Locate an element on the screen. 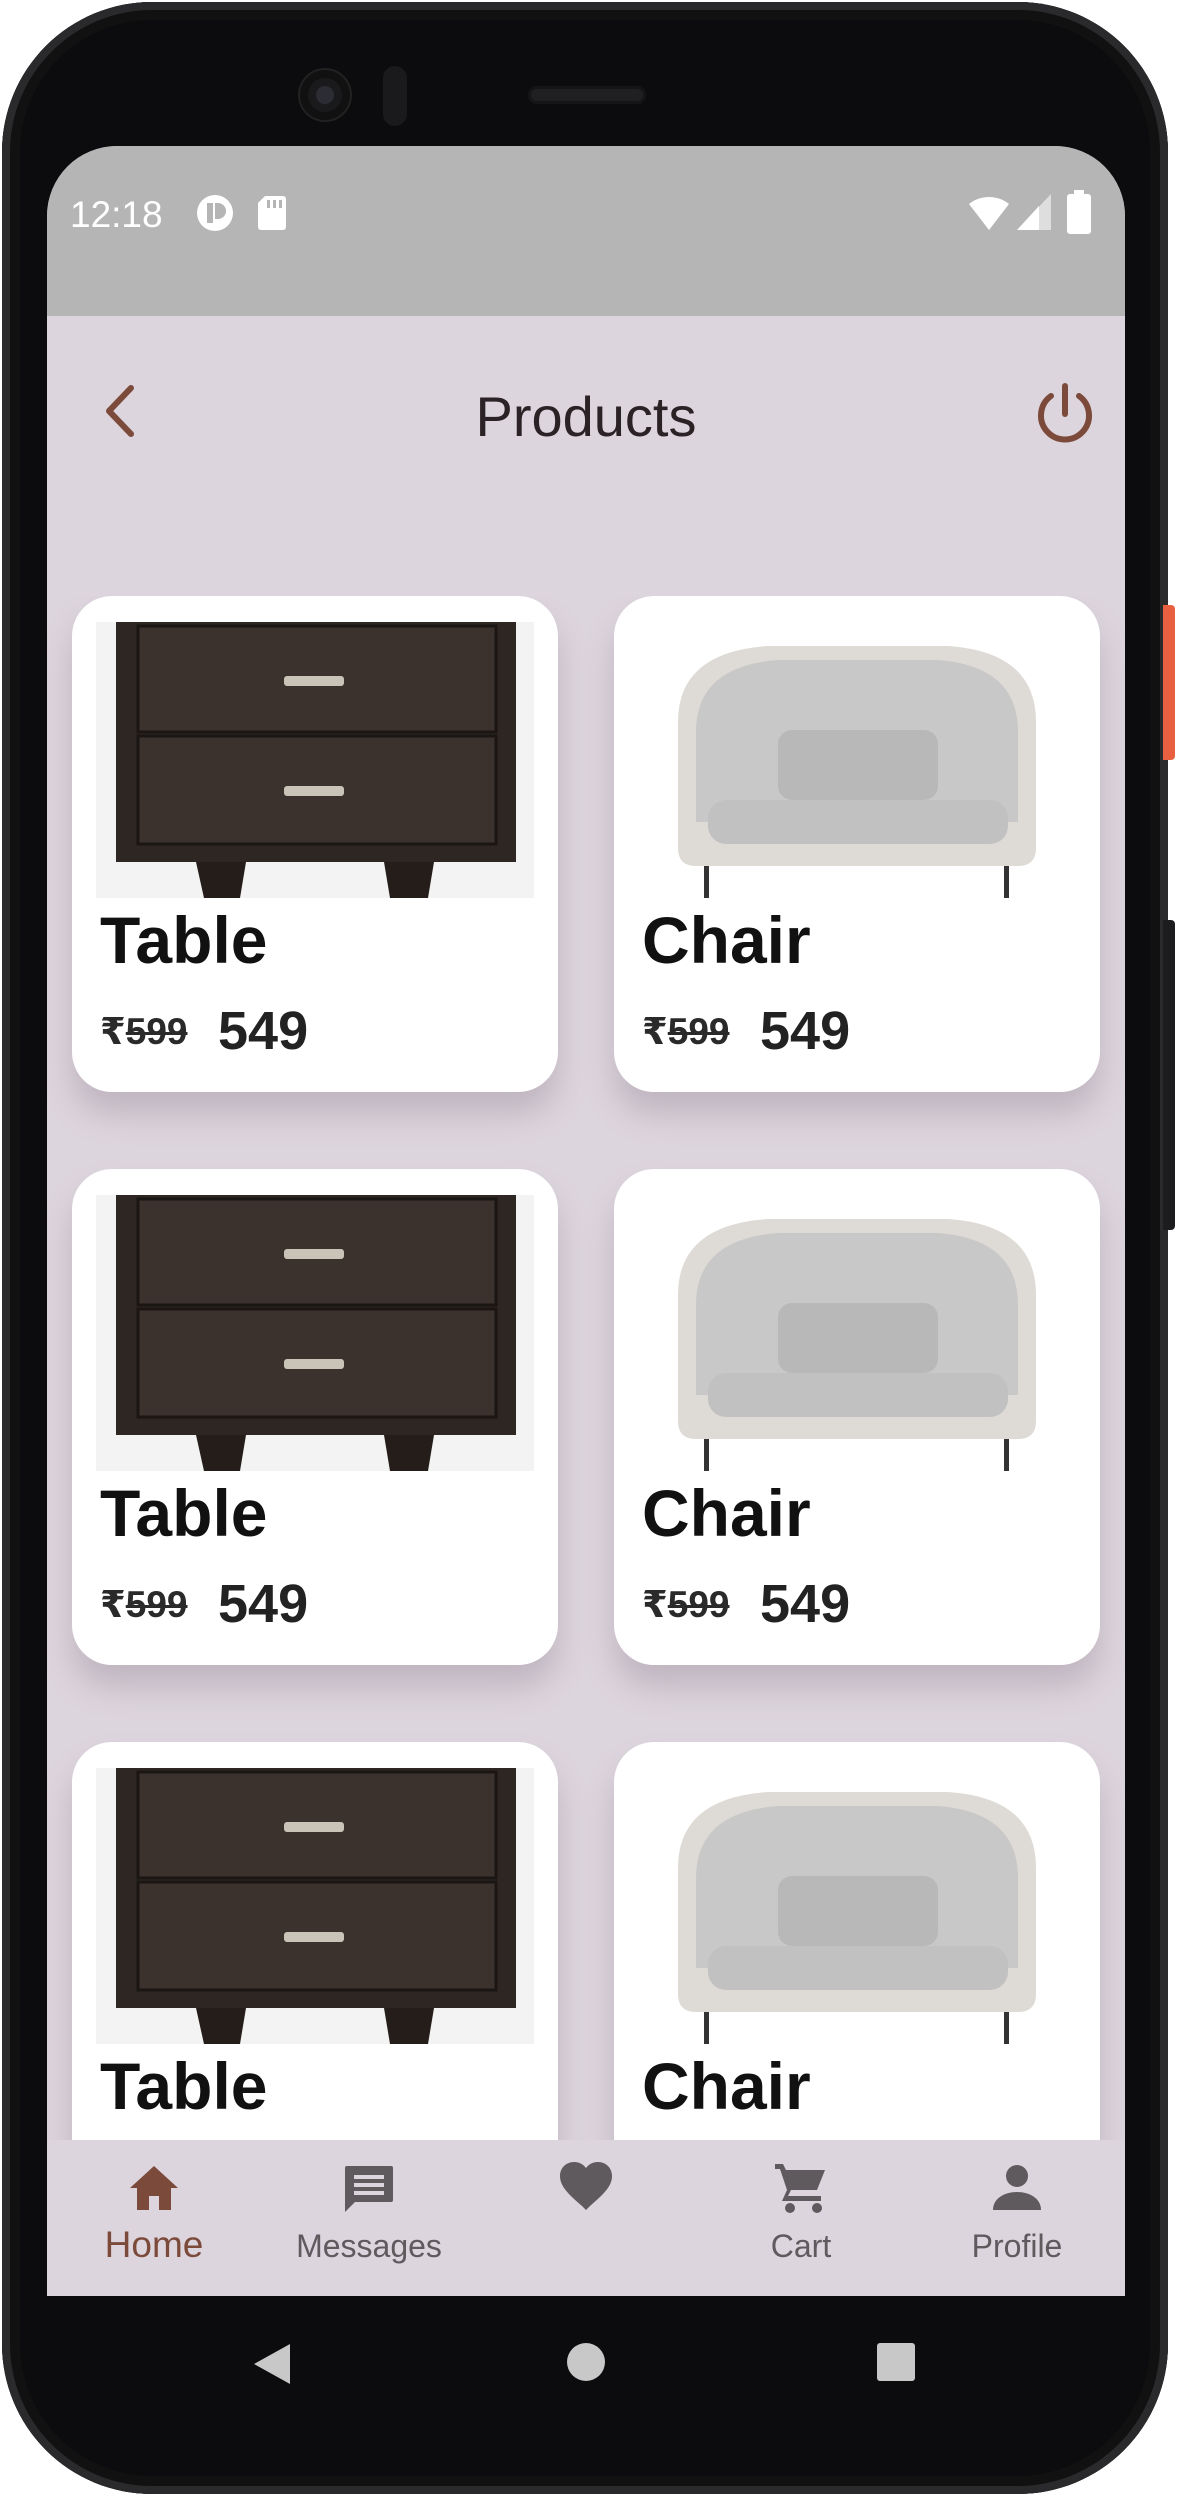 The width and height of the screenshot is (1178, 2498). system-recents-icon is located at coordinates (896, 2362).